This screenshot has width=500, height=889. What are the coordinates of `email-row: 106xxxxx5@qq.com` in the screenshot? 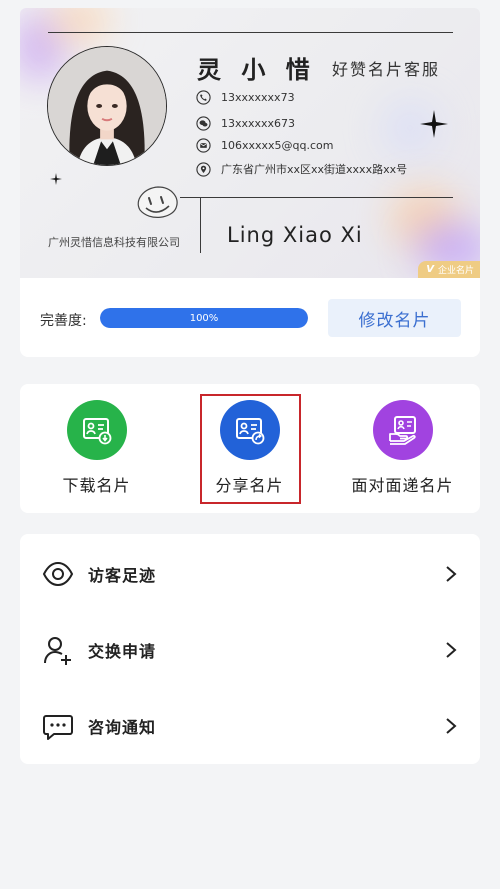 It's located at (265, 145).